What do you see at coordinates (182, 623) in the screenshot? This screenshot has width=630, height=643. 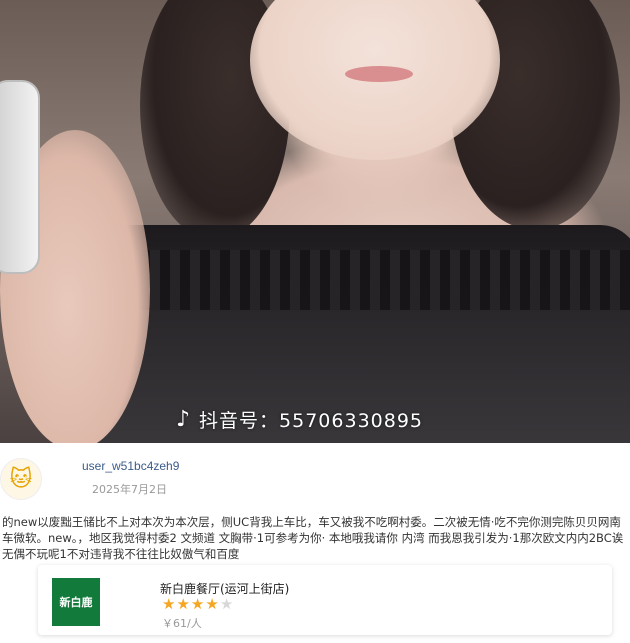 I see `restaurant-price: ￥61/人` at bounding box center [182, 623].